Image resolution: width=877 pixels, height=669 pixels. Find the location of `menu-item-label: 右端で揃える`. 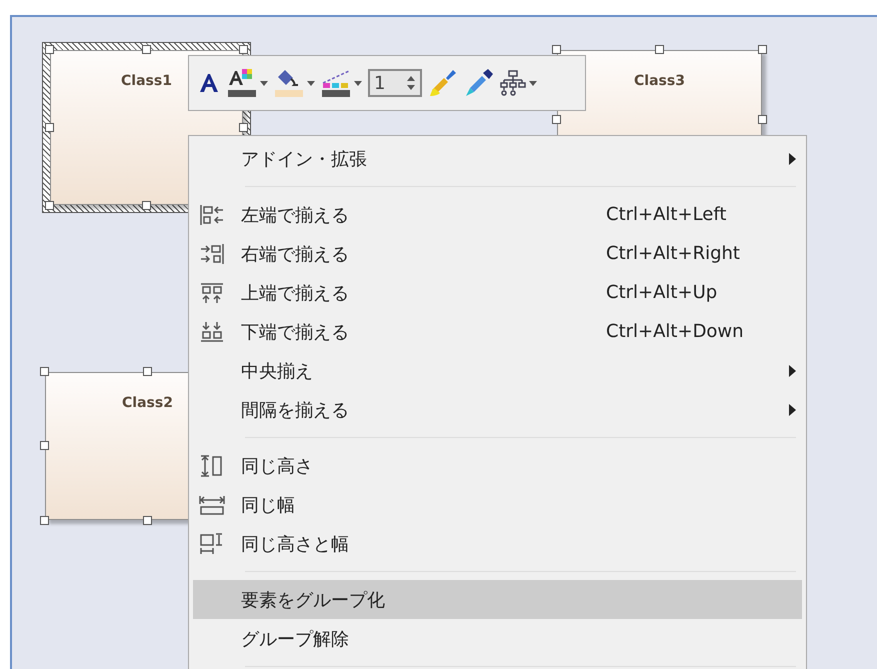

menu-item-label: 右端で揃える is located at coordinates (295, 254).